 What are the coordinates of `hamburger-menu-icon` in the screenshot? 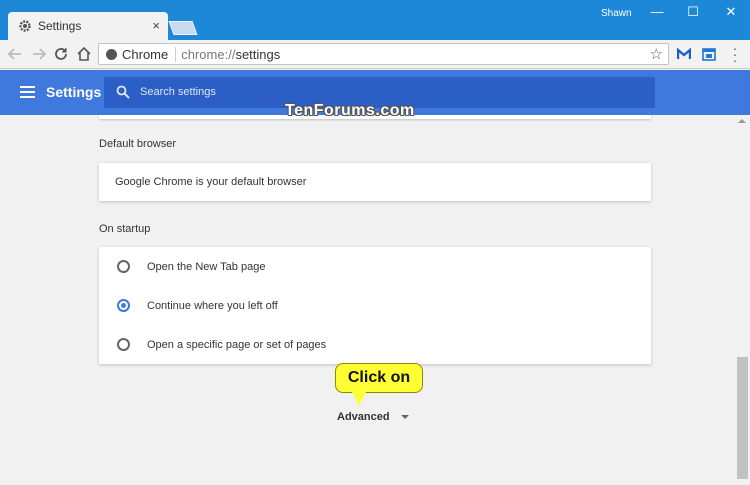 It's located at (27, 92).